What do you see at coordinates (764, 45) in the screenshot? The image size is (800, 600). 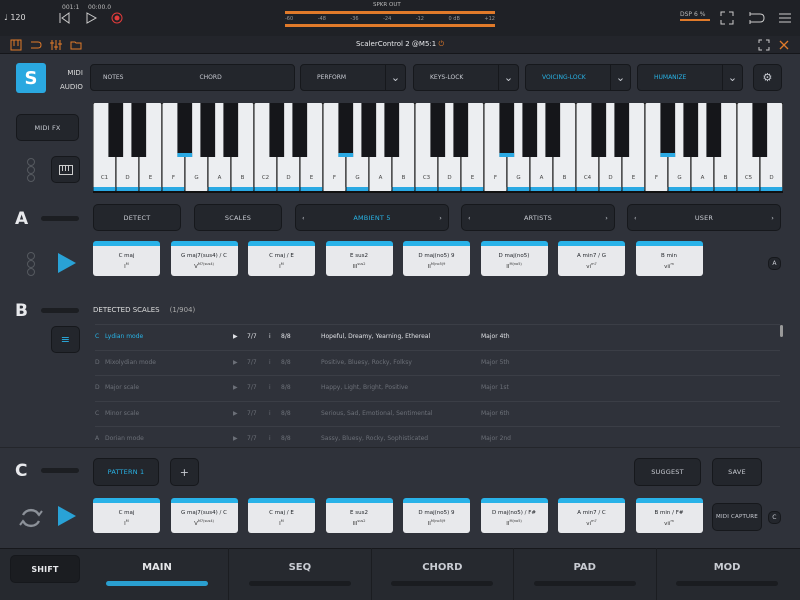 I see `expand-icon` at bounding box center [764, 45].